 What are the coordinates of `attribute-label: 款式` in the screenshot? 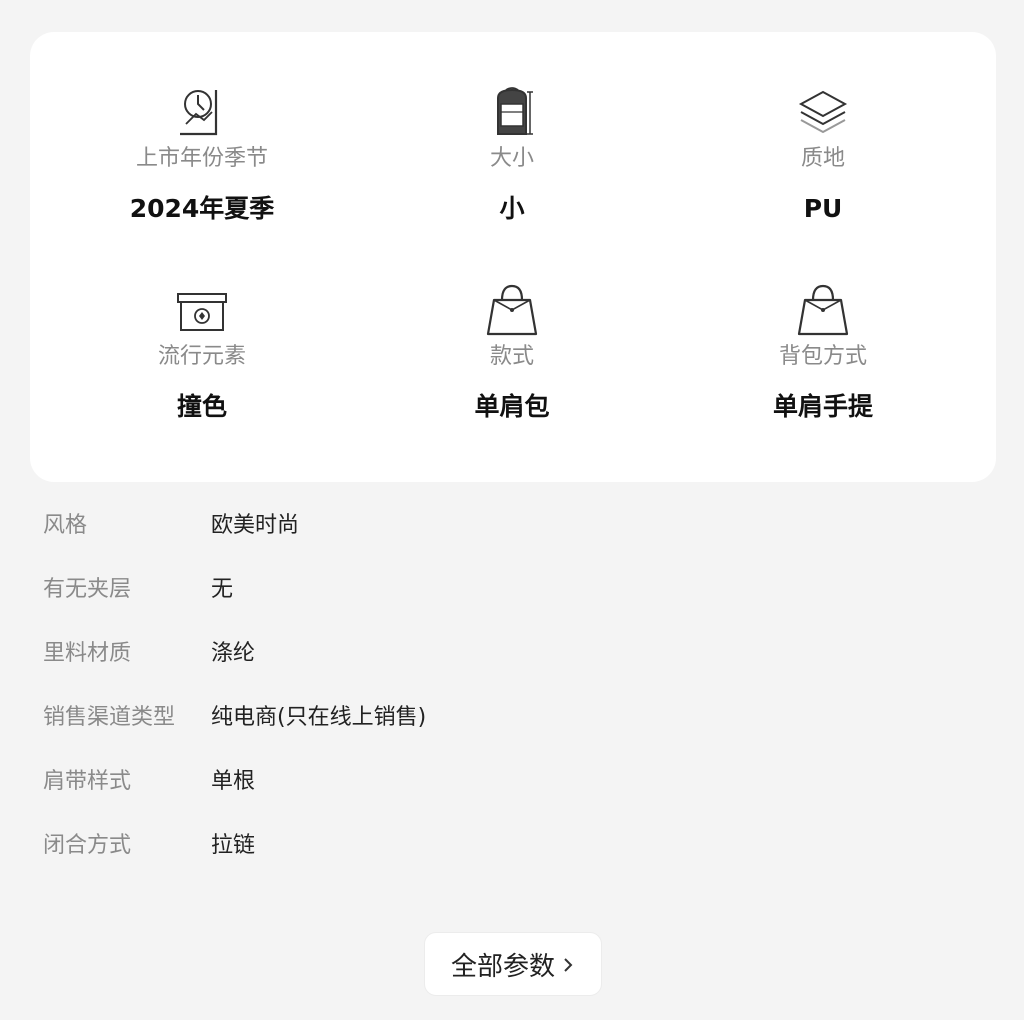 It's located at (511, 356).